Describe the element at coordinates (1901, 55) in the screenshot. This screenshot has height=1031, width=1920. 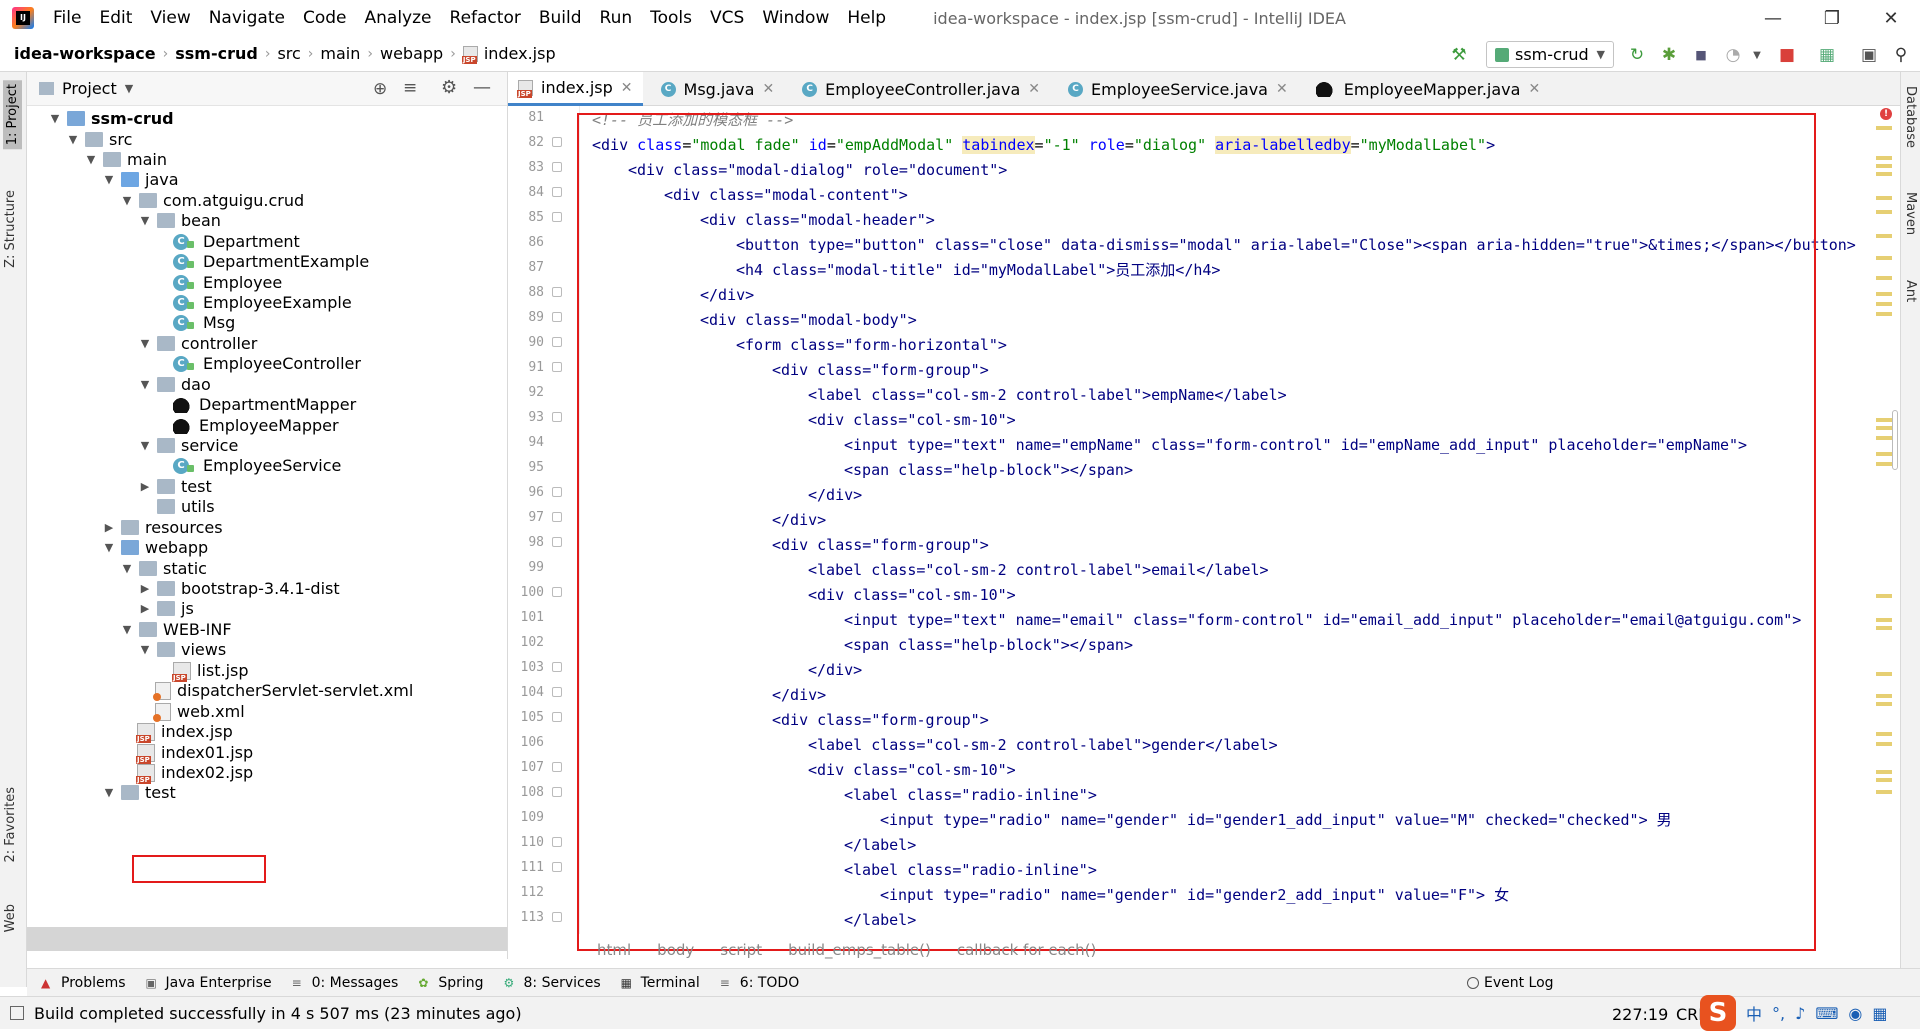
I see `search-icon: ⚲` at that location.